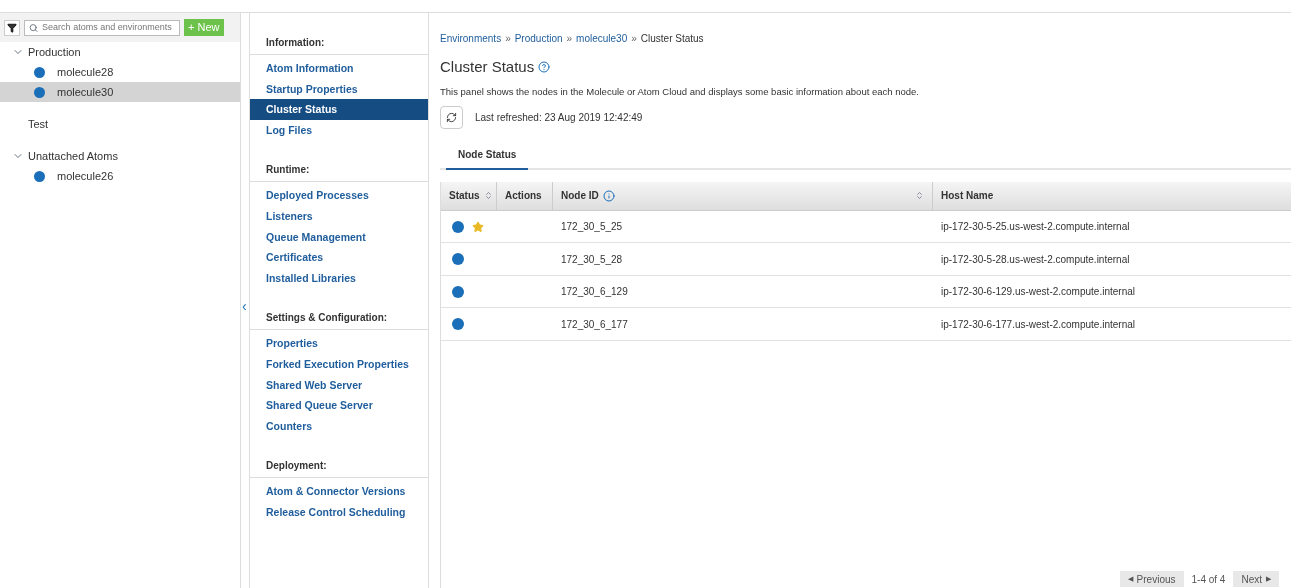  Describe the element at coordinates (339, 68) in the screenshot. I see `nav-link: Atom Information` at that location.